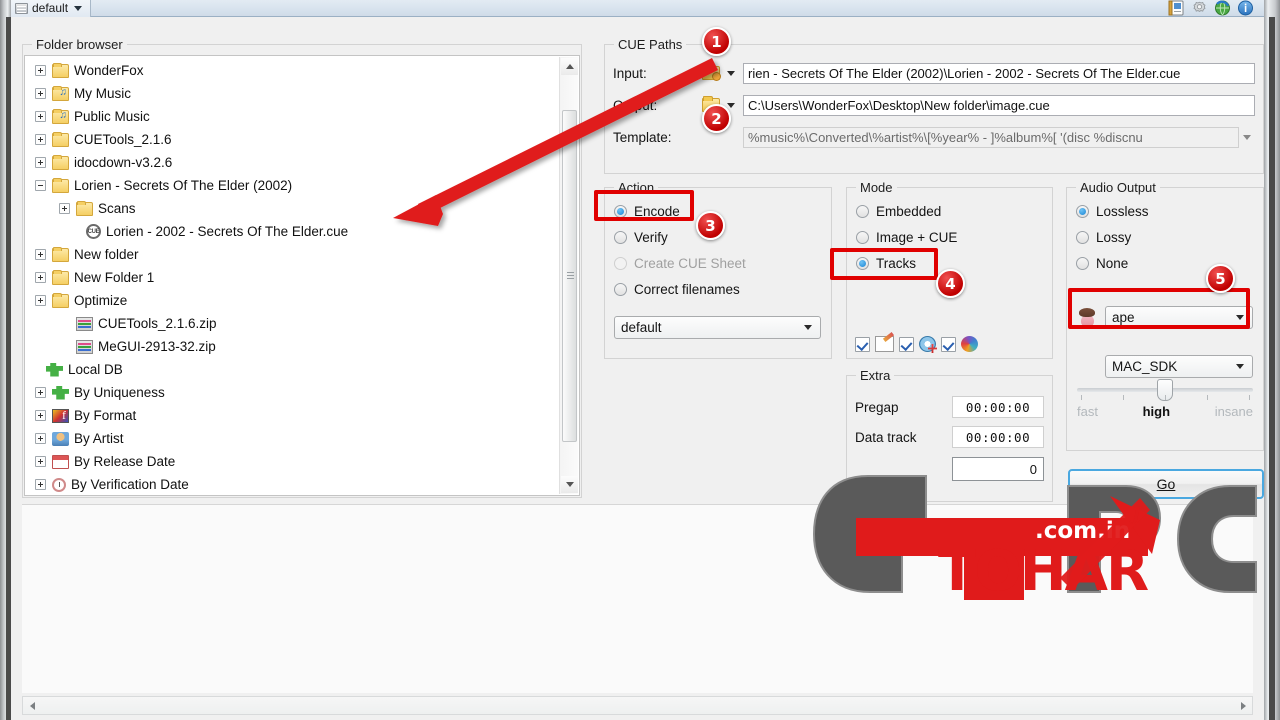 The image size is (1280, 720). I want to click on pregap-field: 00:00:00, so click(998, 407).